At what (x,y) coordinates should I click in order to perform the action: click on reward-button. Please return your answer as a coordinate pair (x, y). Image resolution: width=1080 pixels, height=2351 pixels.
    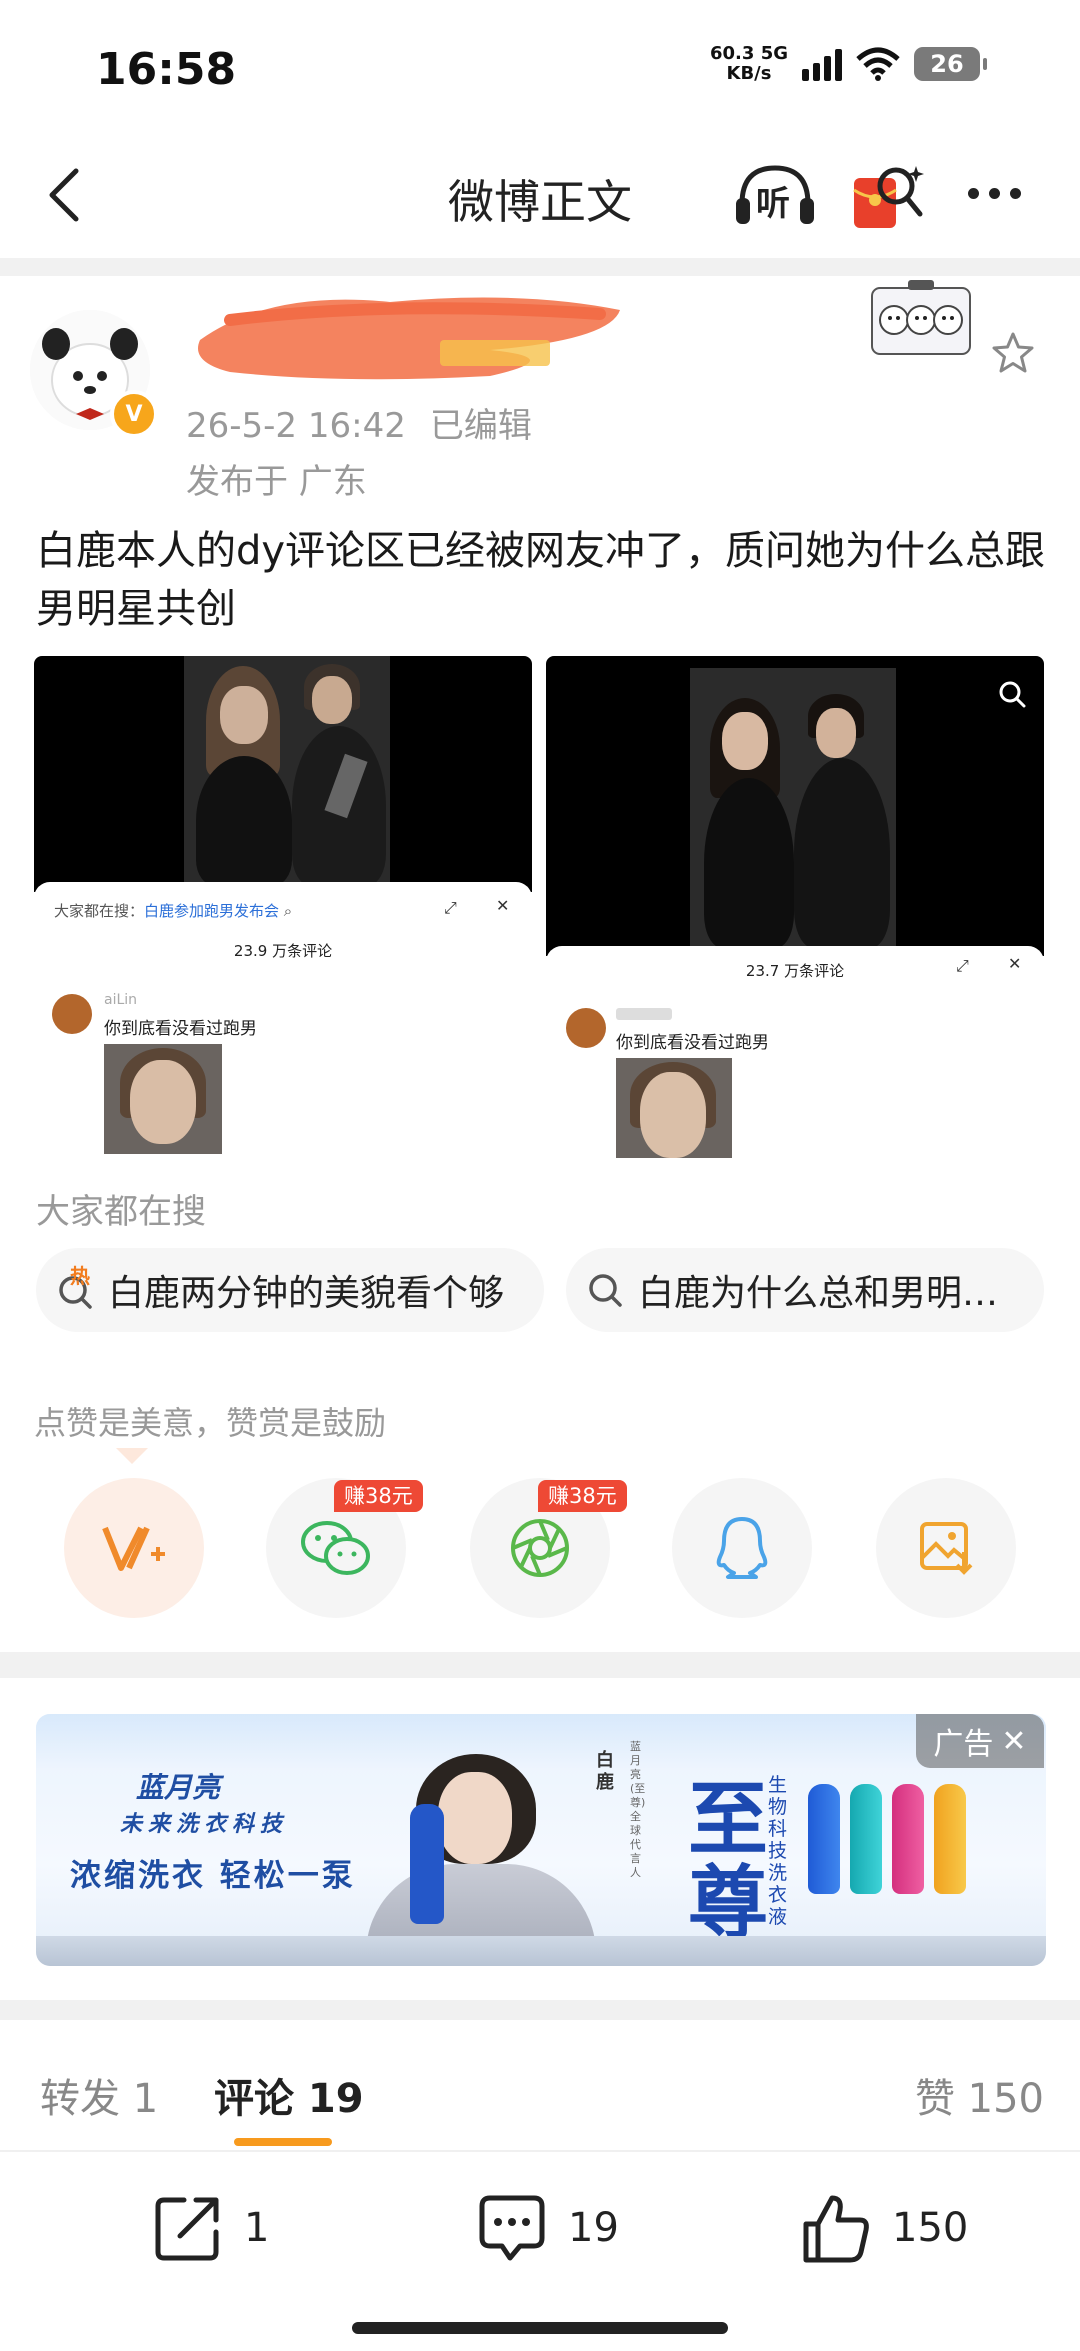
    Looking at the image, I should click on (134, 1548).